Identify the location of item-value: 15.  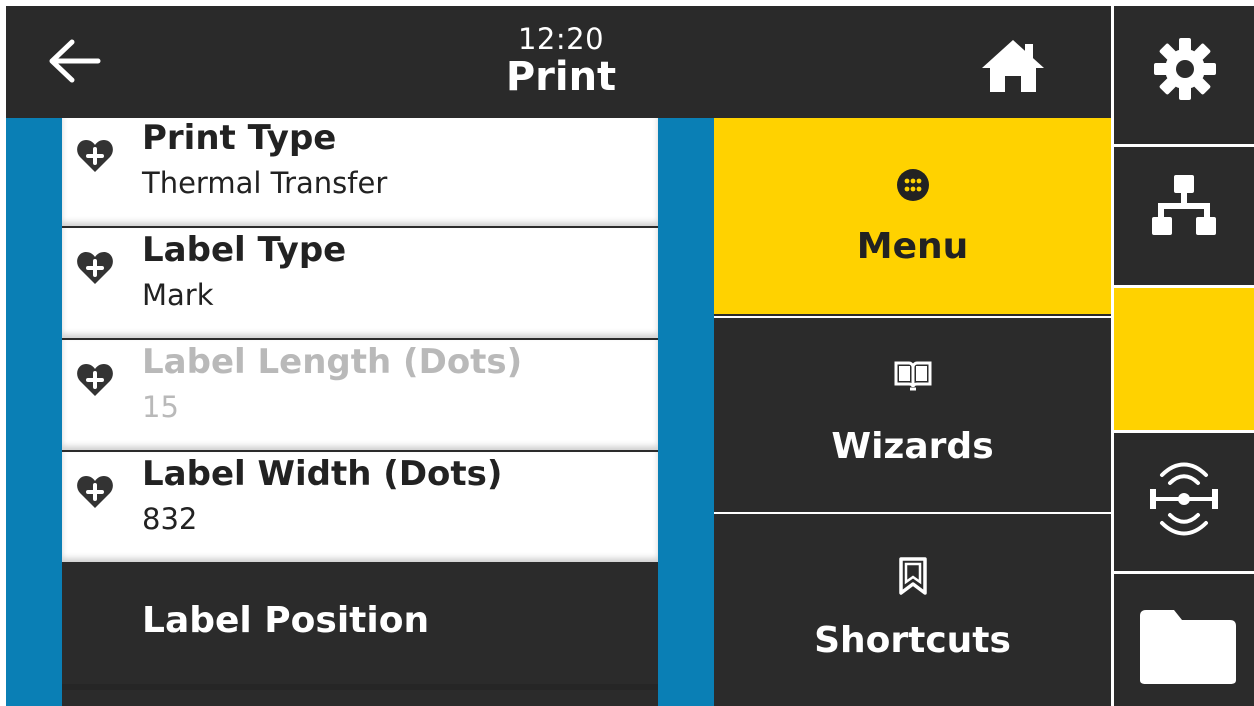
(160, 407).